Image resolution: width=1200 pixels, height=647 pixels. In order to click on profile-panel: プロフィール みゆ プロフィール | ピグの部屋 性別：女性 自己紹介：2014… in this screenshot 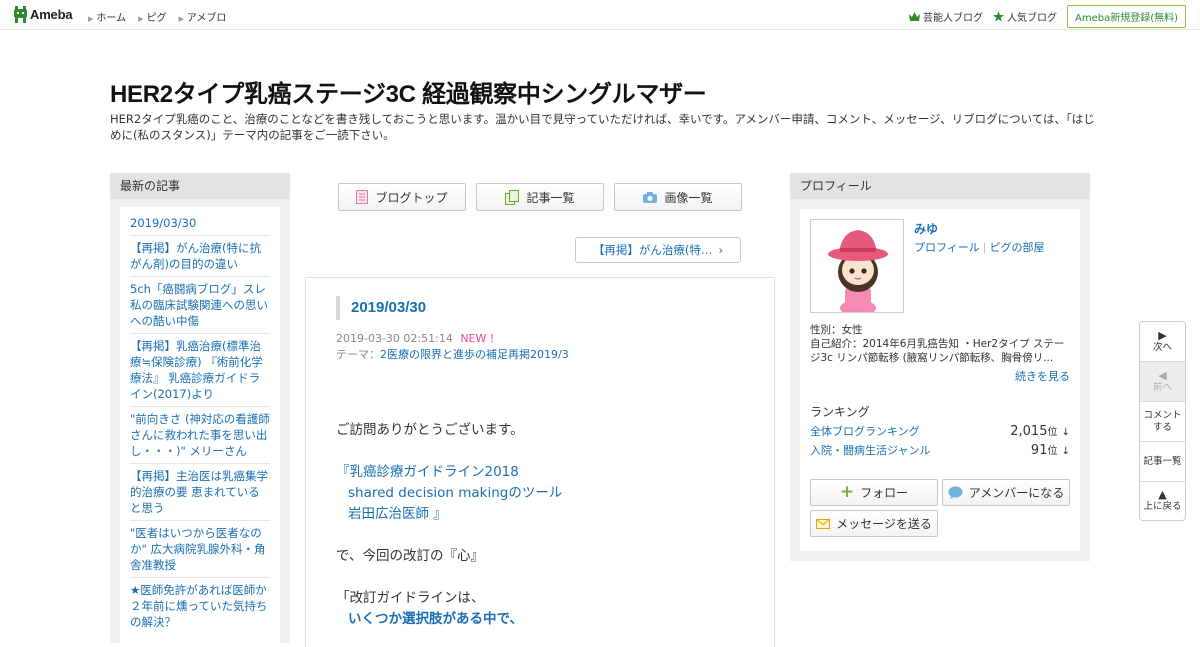, I will do `click(940, 367)`.